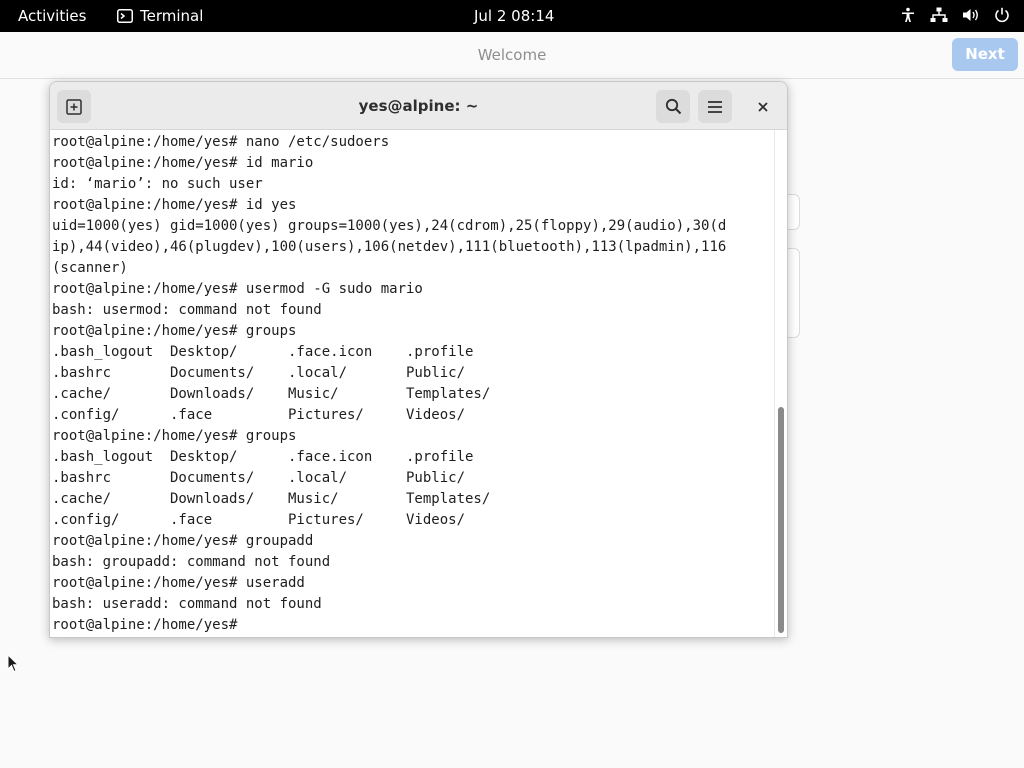 This screenshot has height=768, width=1024. Describe the element at coordinates (780, 383) in the screenshot. I see `scrollbar` at that location.